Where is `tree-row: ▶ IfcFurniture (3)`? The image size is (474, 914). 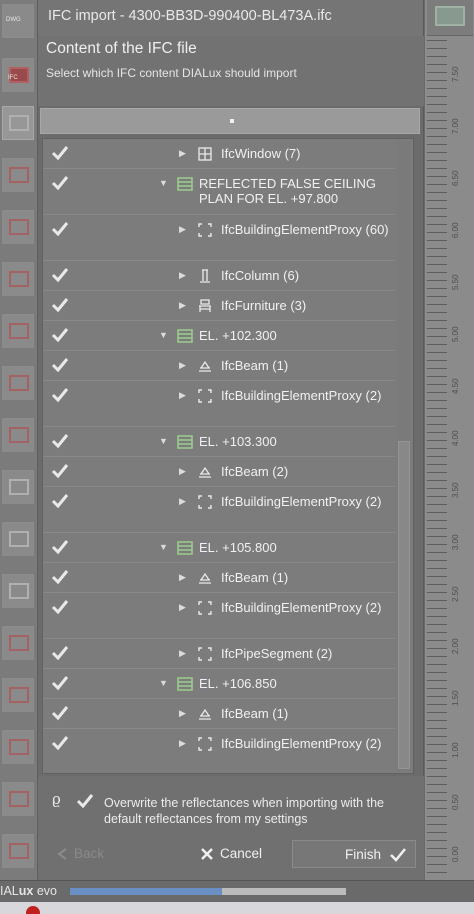
tree-row: ▶ IfcFurniture (3) is located at coordinates (219, 306).